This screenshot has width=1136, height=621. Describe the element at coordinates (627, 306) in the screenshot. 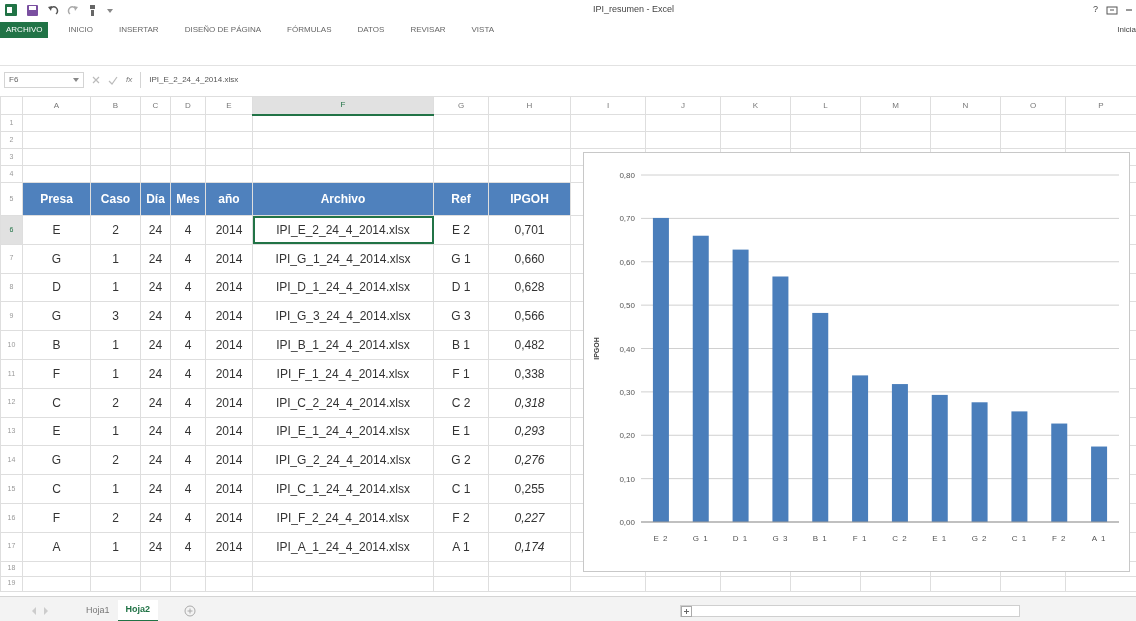

I see `axis-label: 0,50` at that location.